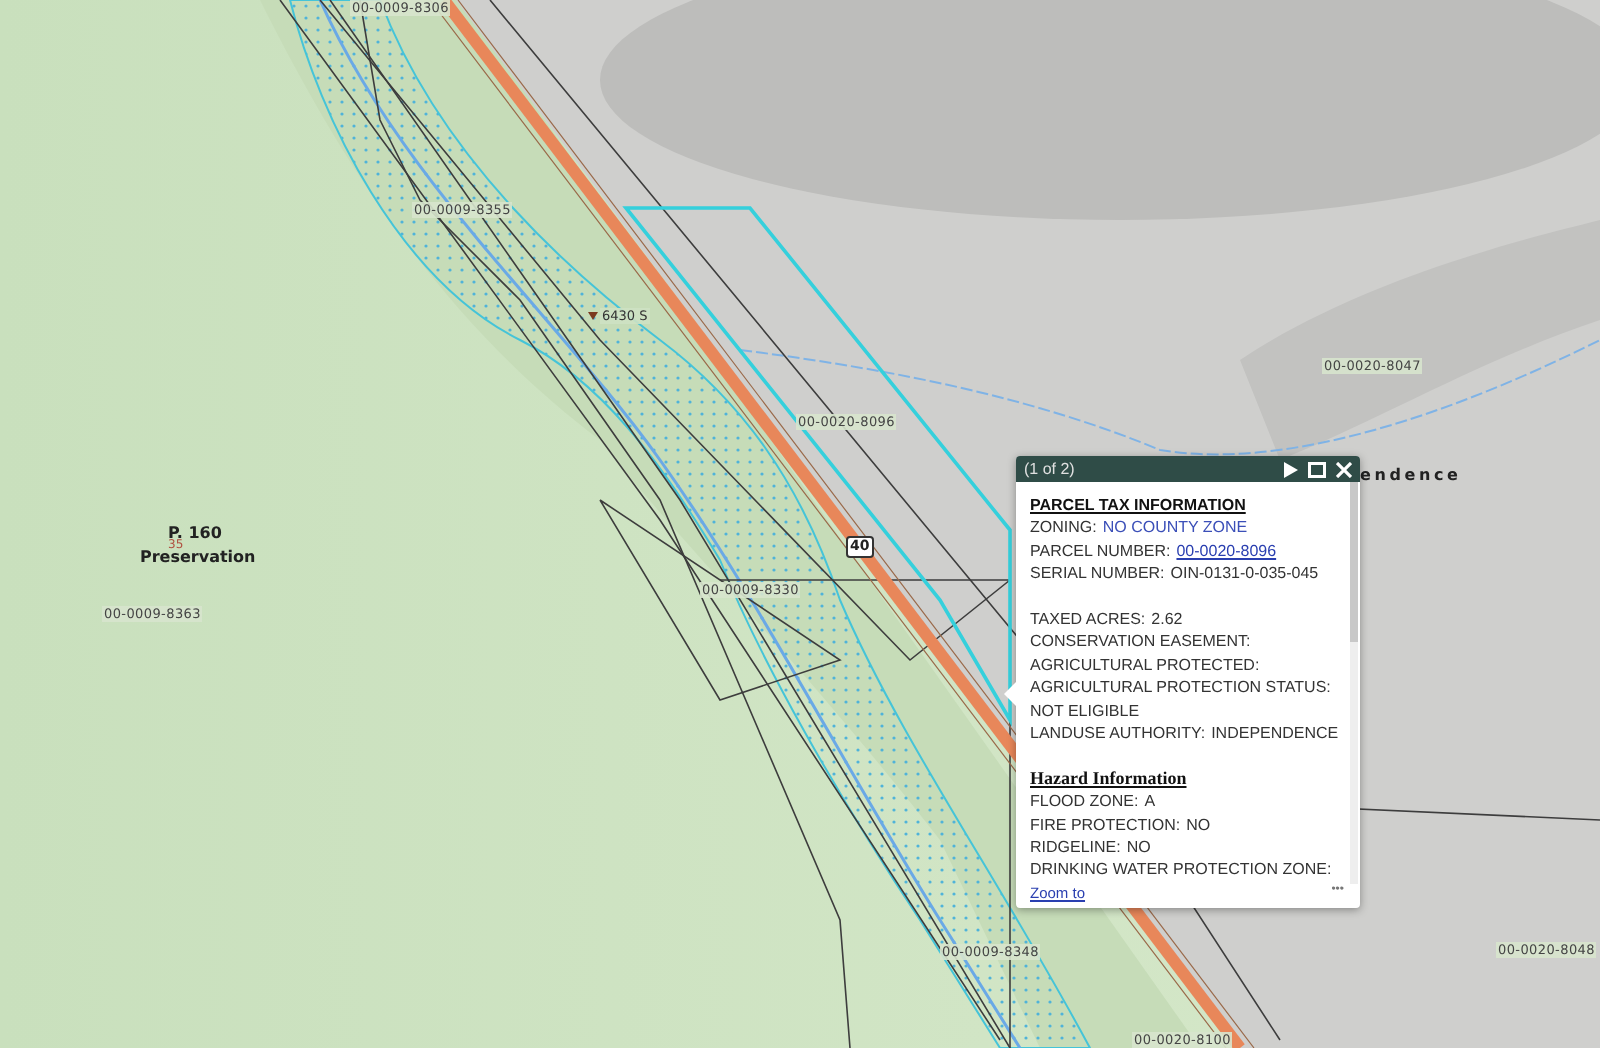 The width and height of the screenshot is (1600, 1048). I want to click on section-heading: PARCEL TAX INFORMATION, so click(1139, 505).